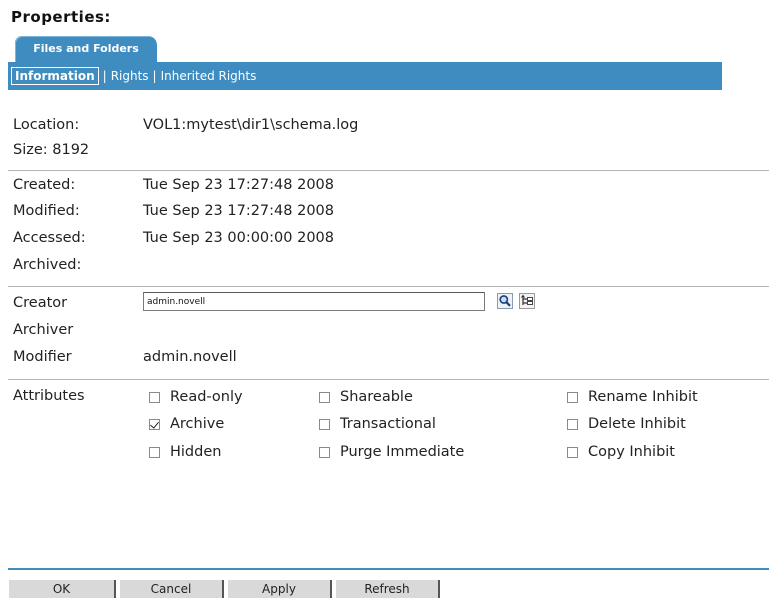  I want to click on checkbox-copy-inhibit: Copy Inhibit, so click(621, 452).